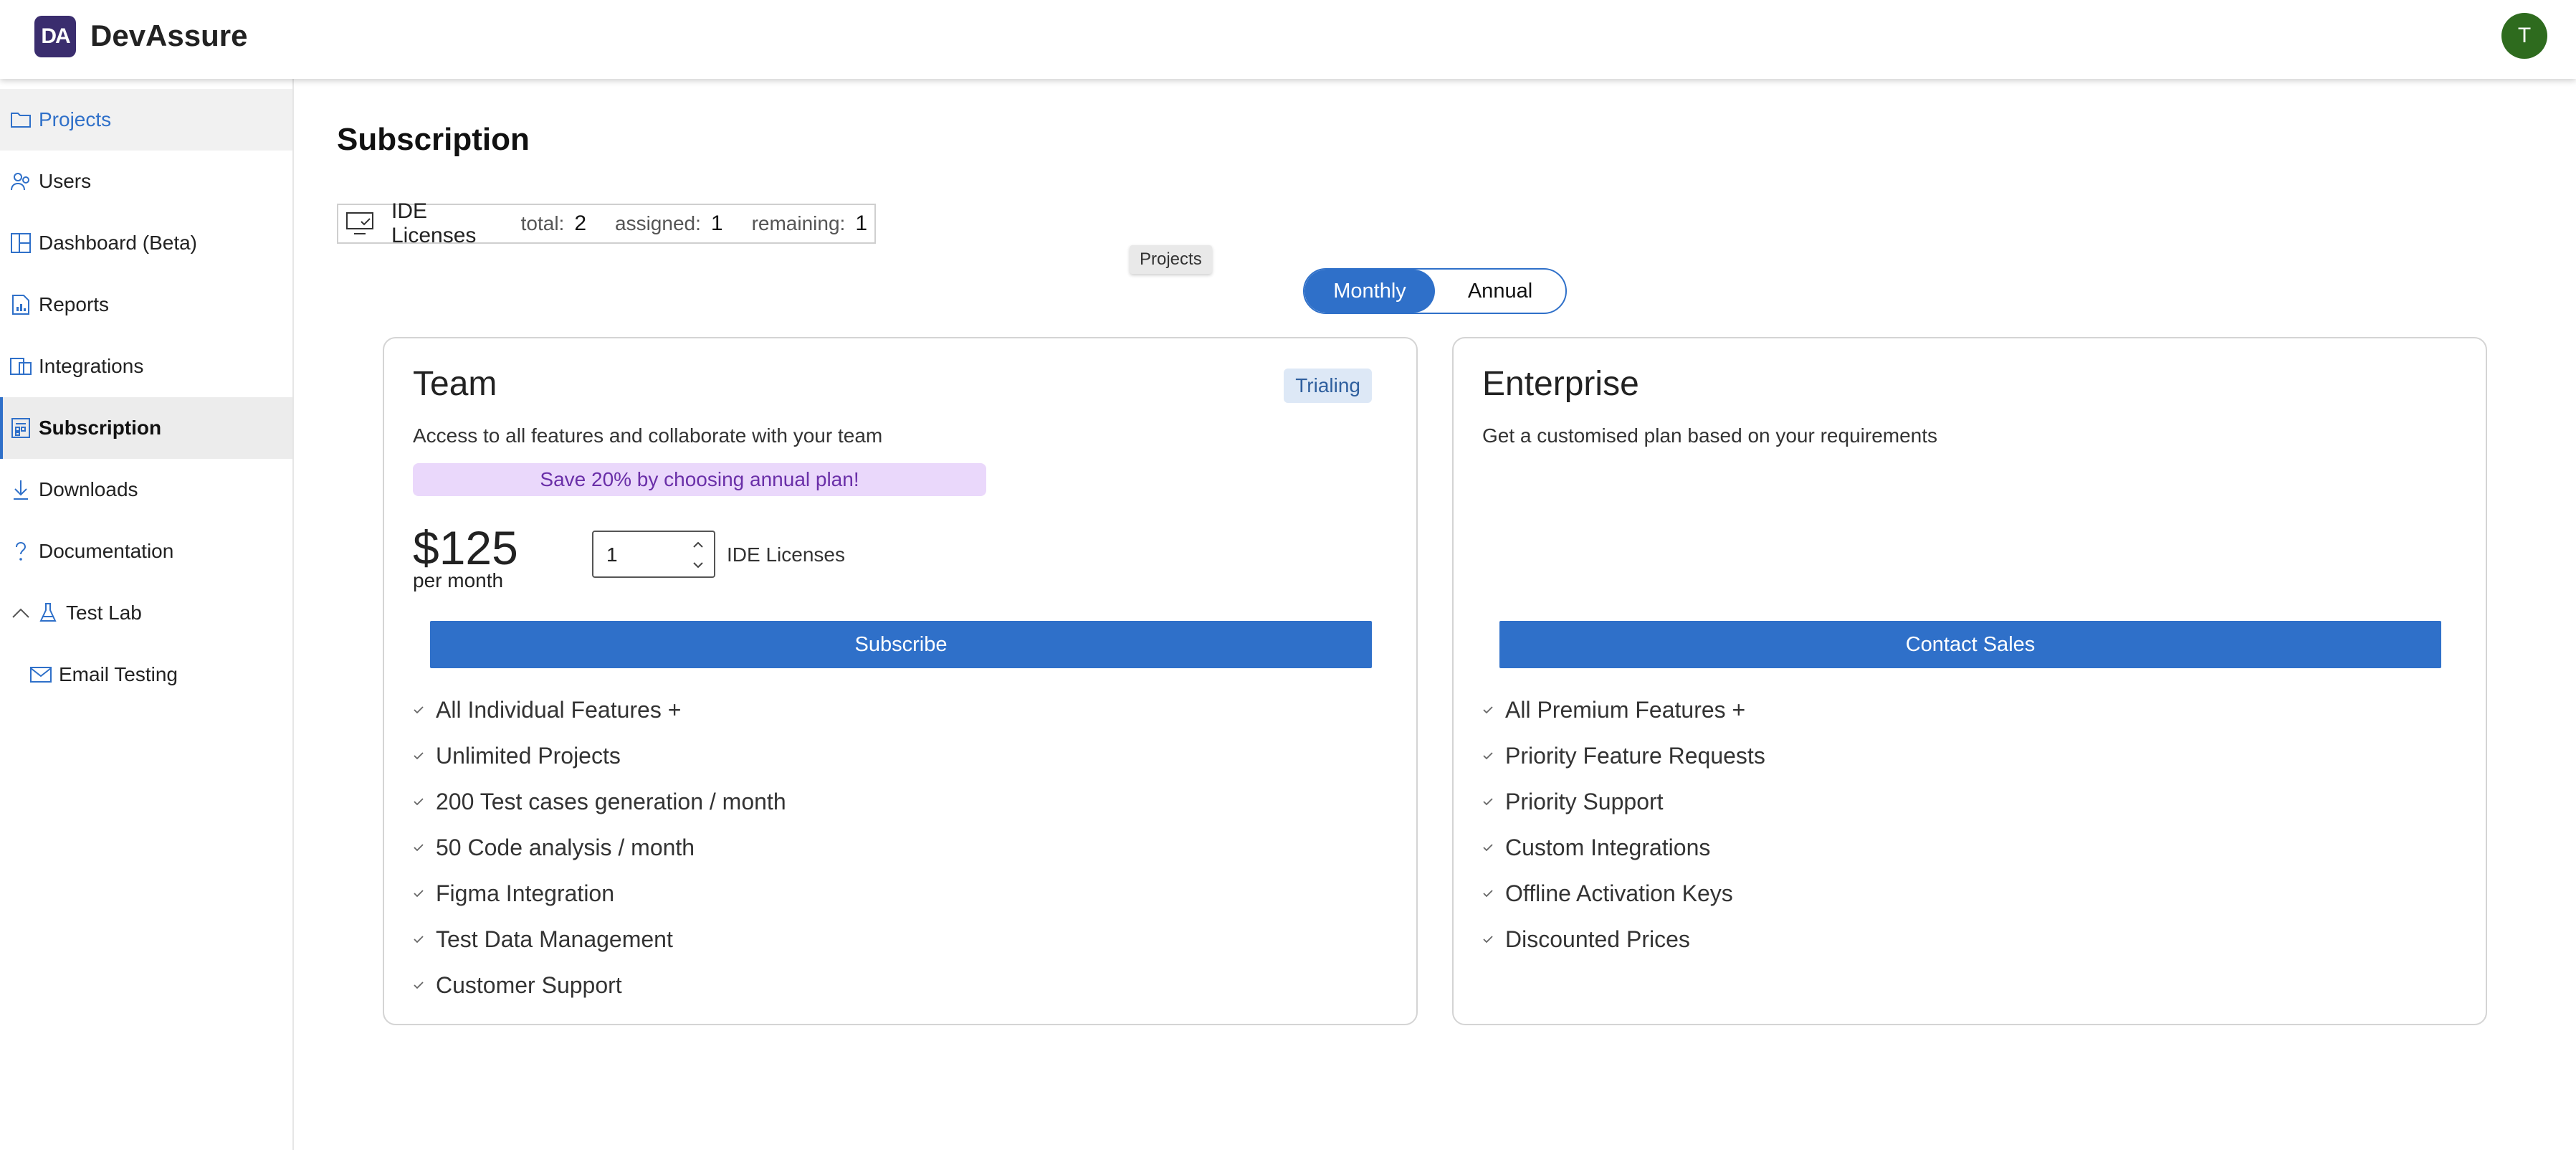  I want to click on list-item: Offline Activation Keys, so click(1623, 893).